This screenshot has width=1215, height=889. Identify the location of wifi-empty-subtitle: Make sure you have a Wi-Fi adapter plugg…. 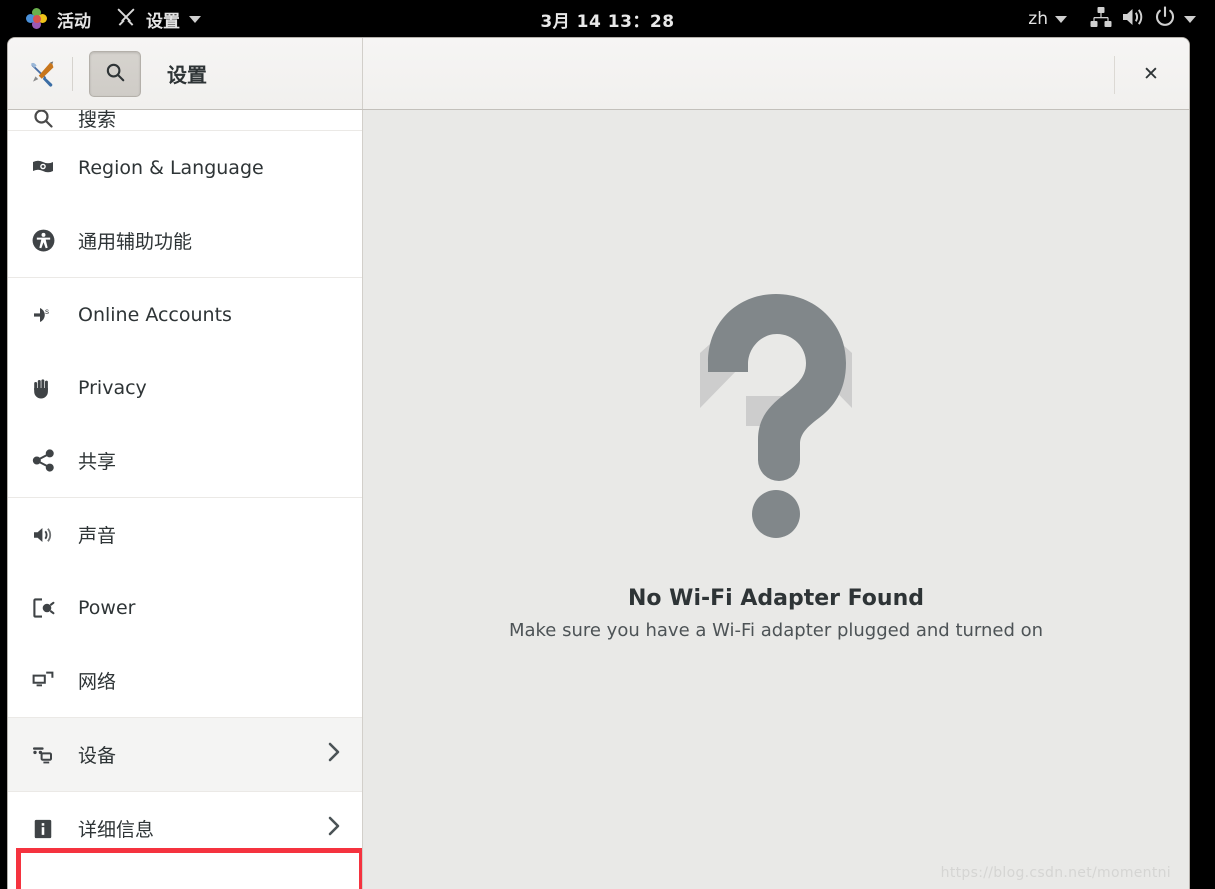
(776, 630).